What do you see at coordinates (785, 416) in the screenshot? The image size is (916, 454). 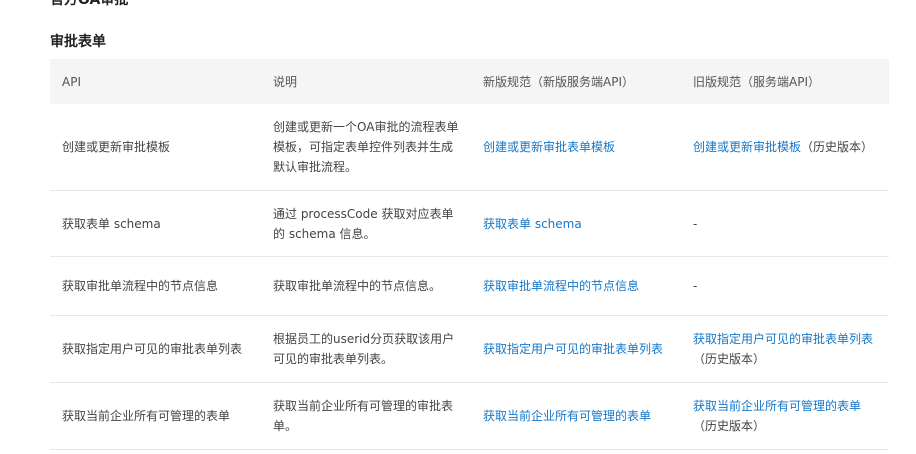 I see `old-spec-cell: 获取当前企业所有可管理的表单 （历史版本）` at bounding box center [785, 416].